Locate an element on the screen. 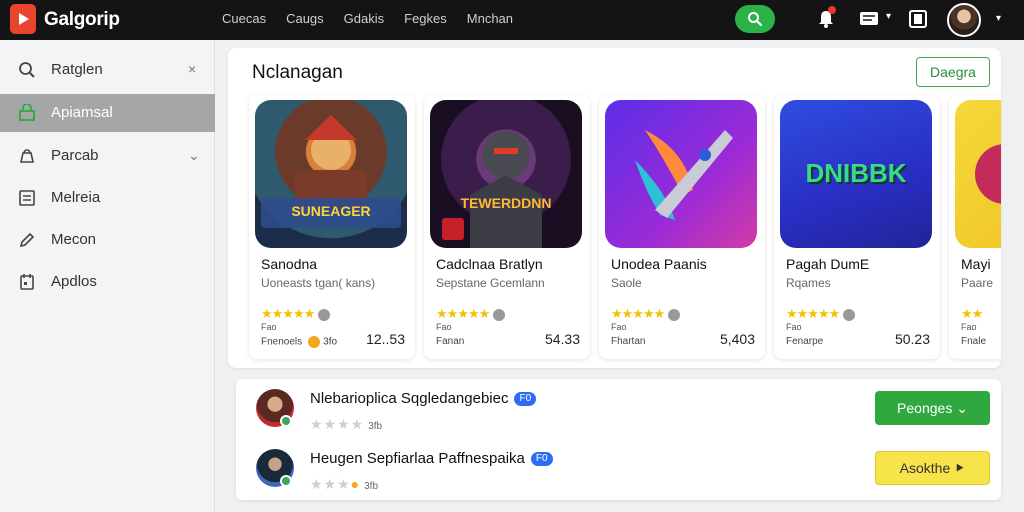 The width and height of the screenshot is (1024, 512). coin-icon is located at coordinates (314, 342).